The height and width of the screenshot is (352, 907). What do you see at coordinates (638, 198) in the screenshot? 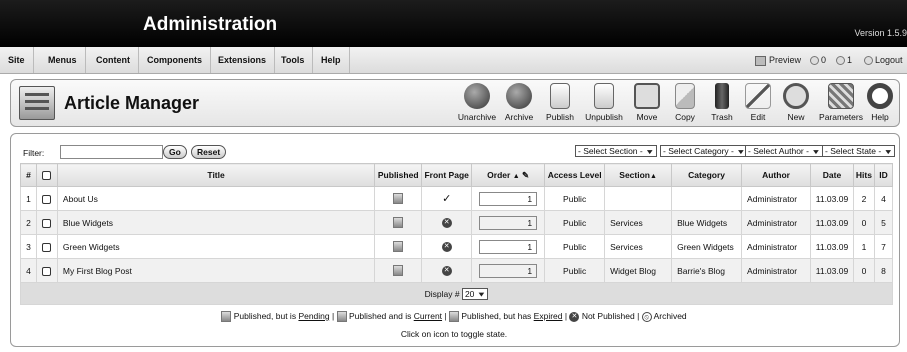
I see `section-cell` at bounding box center [638, 198].